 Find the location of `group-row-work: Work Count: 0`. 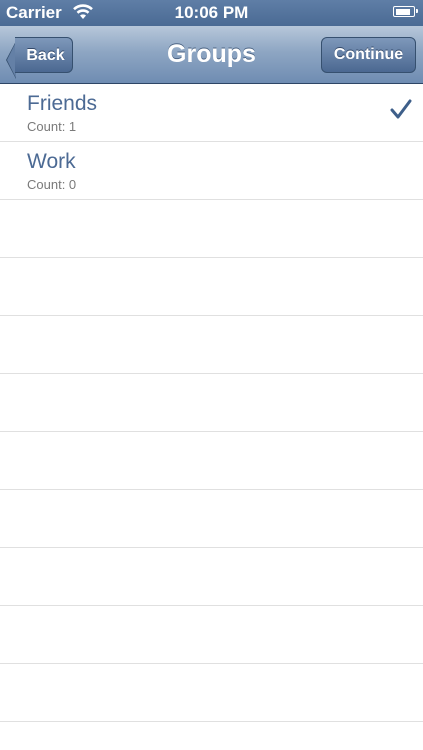

group-row-work: Work Count: 0 is located at coordinates (211, 171).